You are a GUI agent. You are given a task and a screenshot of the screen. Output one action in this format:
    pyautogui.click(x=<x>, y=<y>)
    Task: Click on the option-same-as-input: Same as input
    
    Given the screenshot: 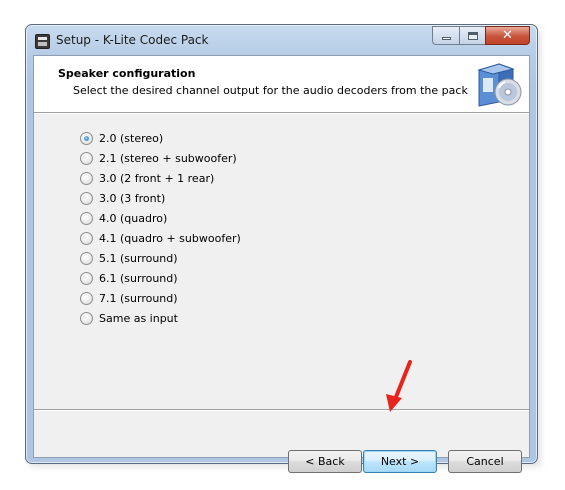 What is the action you would take?
    pyautogui.click(x=180, y=318)
    